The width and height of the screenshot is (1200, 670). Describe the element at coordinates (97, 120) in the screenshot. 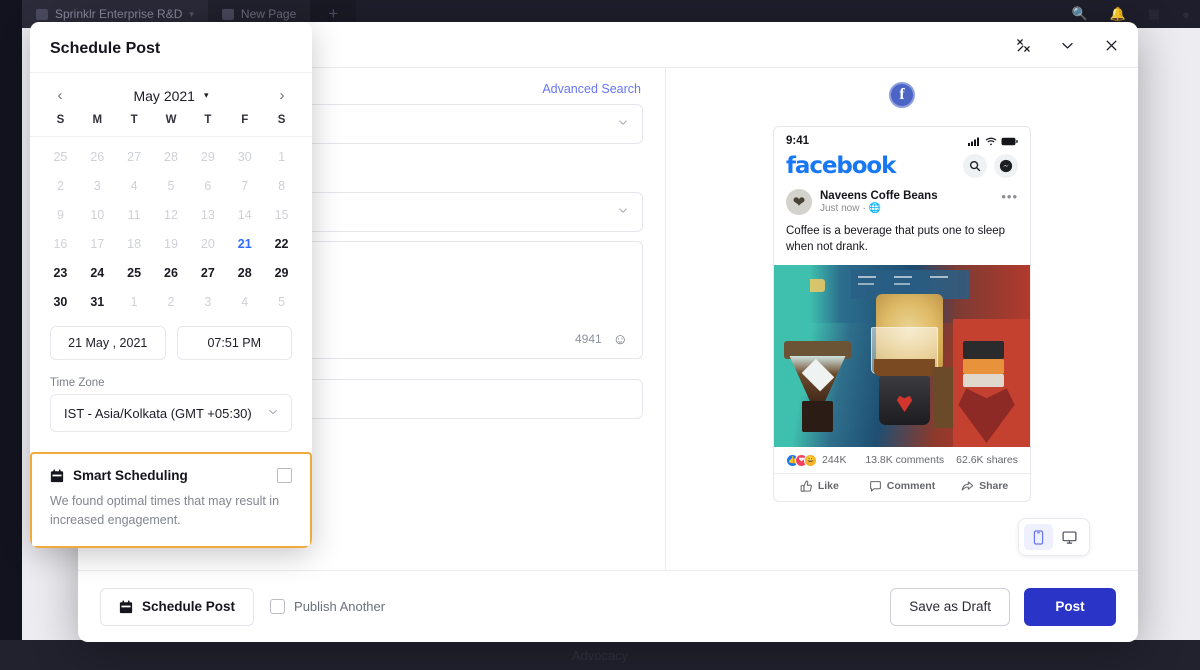

I see `weekday-label-1: M` at that location.